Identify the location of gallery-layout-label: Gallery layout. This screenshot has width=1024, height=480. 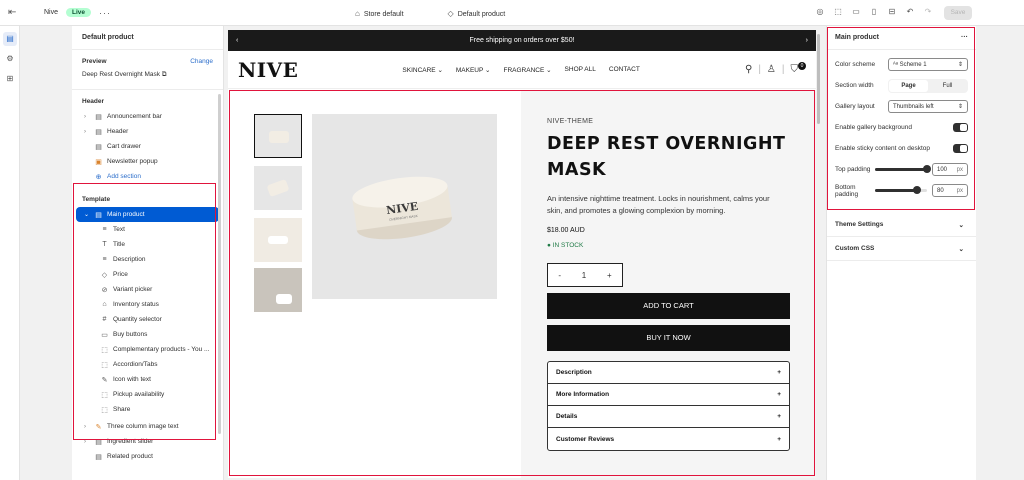
(855, 106).